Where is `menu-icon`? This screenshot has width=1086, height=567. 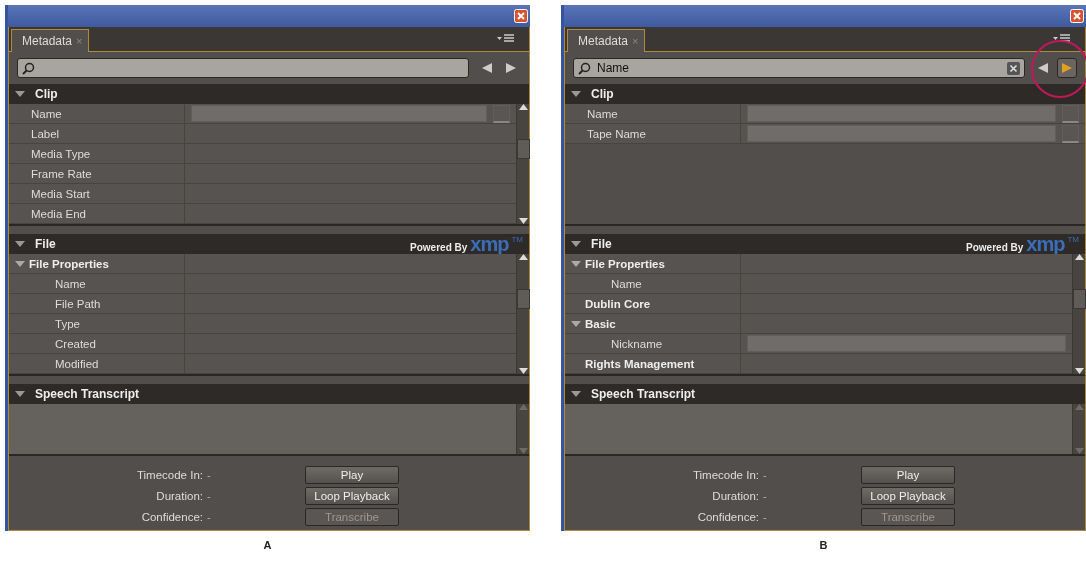 menu-icon is located at coordinates (506, 39).